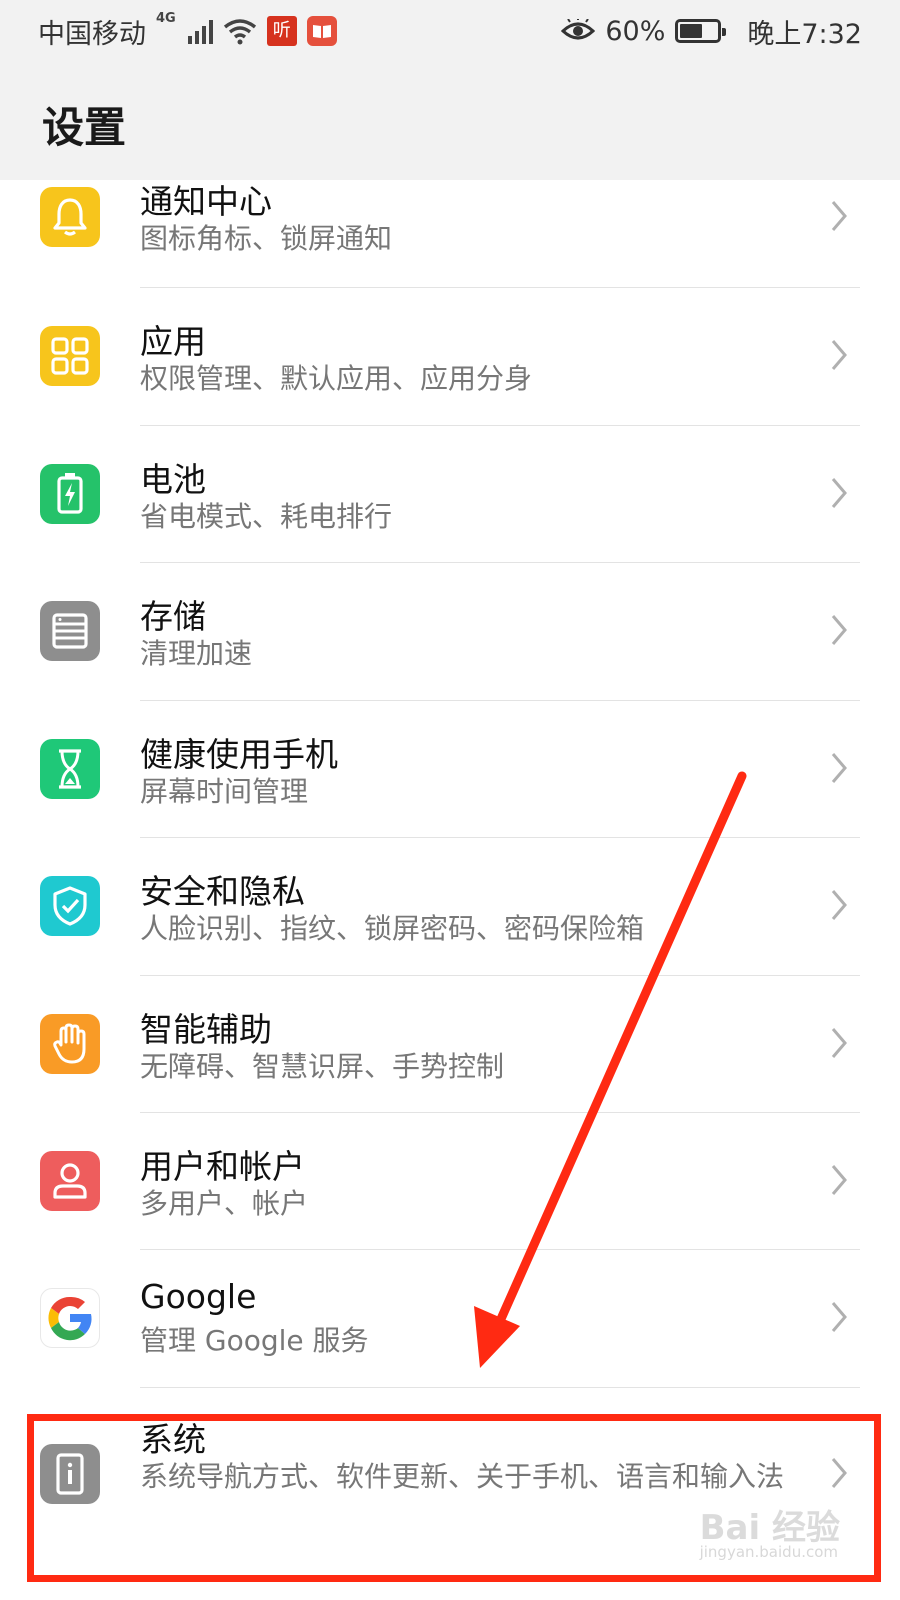  I want to click on settings-item-battery: 电池 省电模式、耗电排行, so click(450, 496).